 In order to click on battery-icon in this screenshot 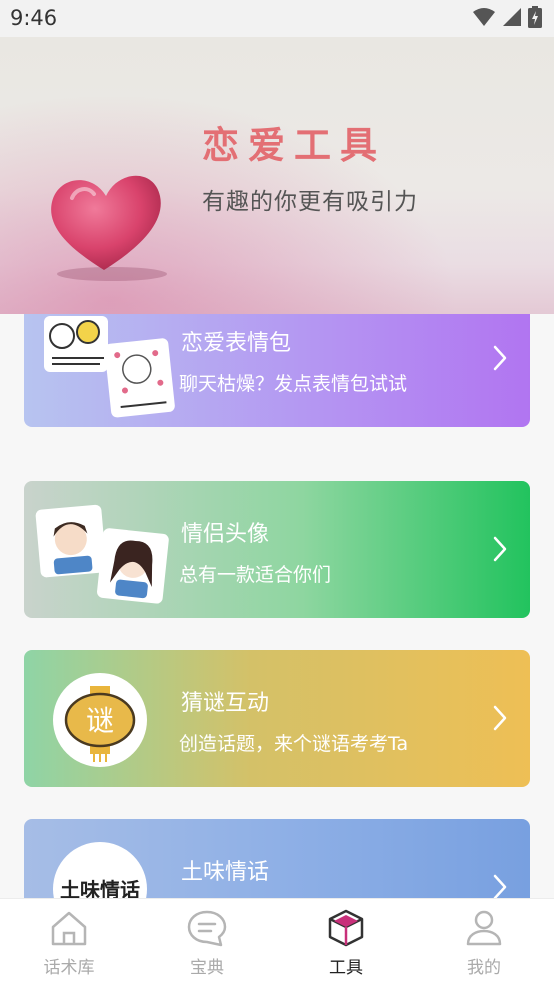, I will do `click(535, 17)`.